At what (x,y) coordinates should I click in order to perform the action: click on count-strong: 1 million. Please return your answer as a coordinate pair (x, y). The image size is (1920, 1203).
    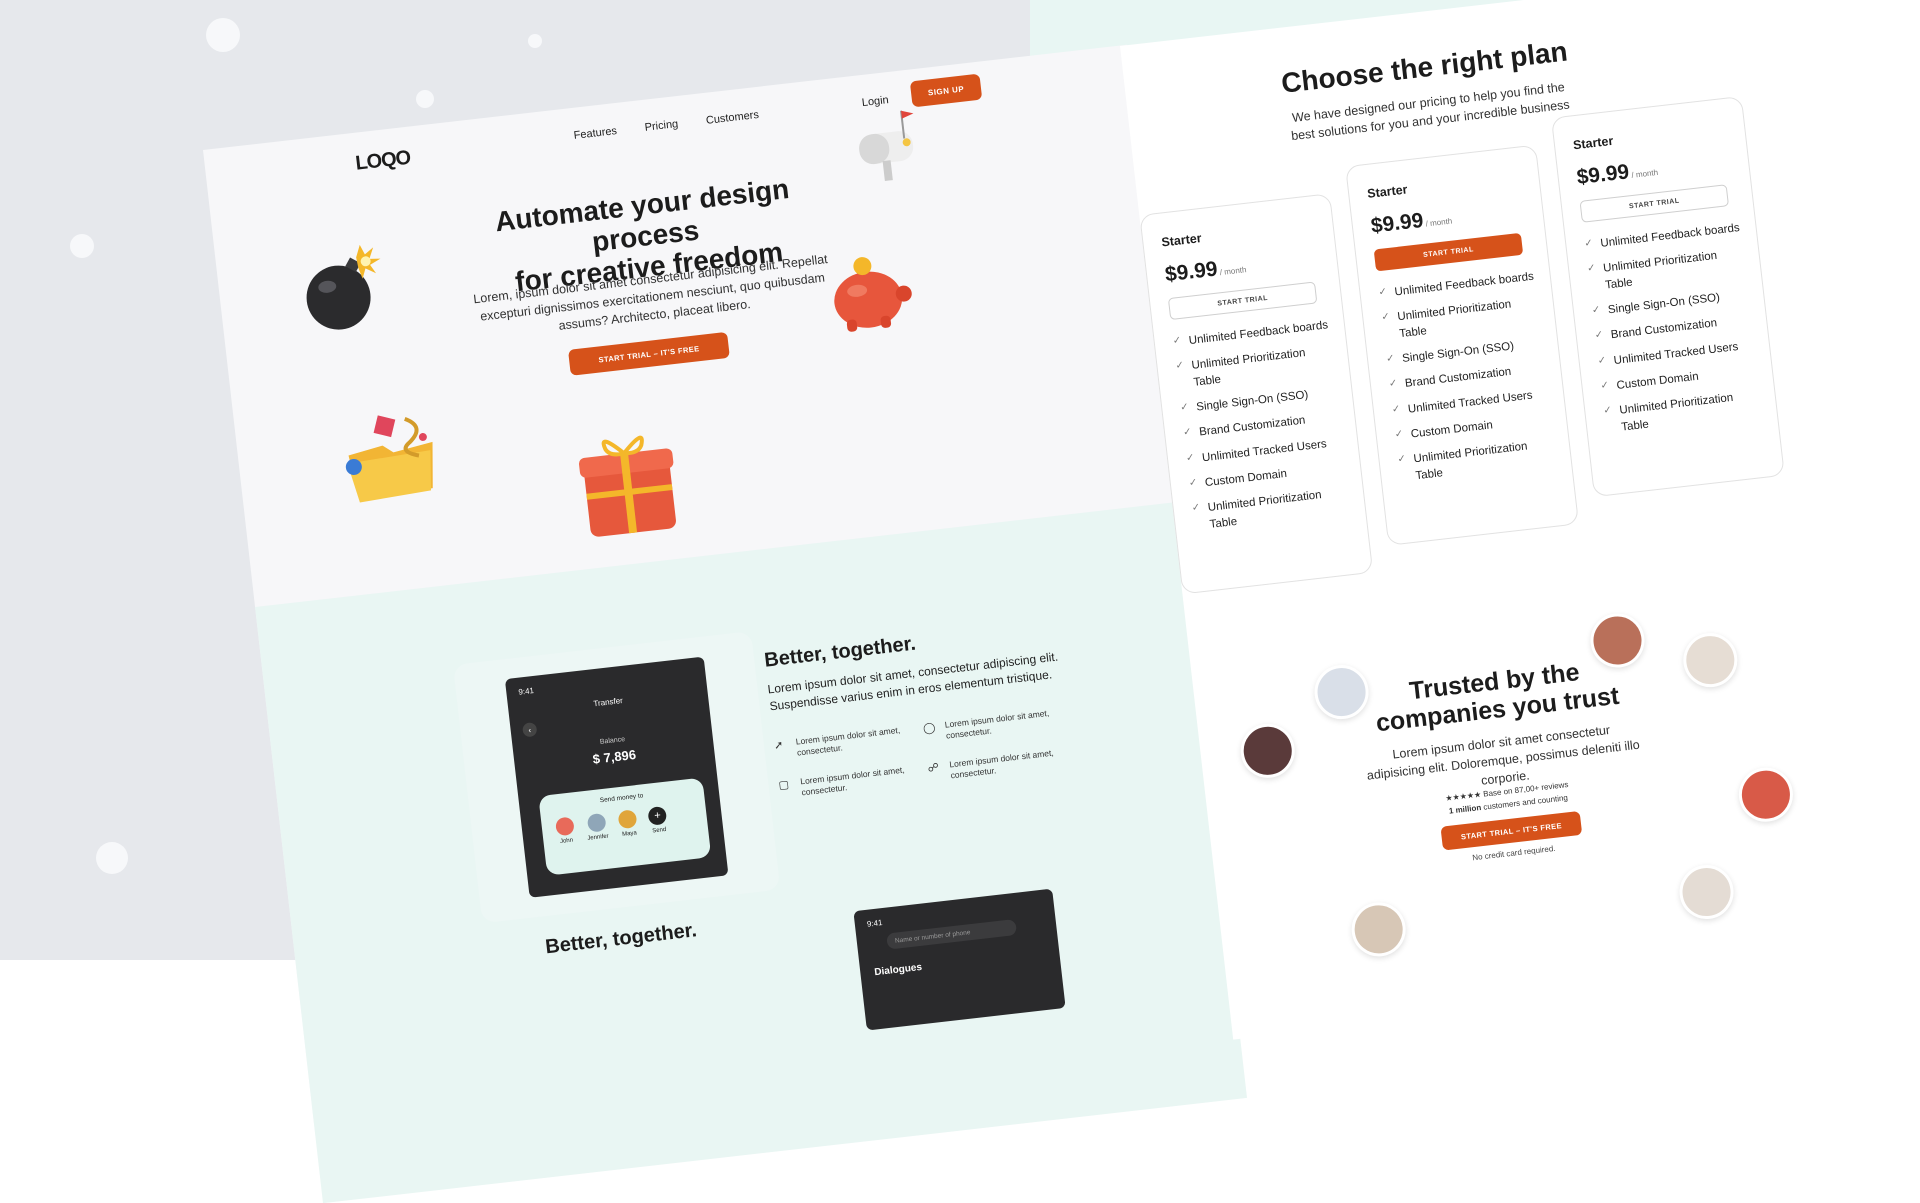
    Looking at the image, I should click on (1465, 809).